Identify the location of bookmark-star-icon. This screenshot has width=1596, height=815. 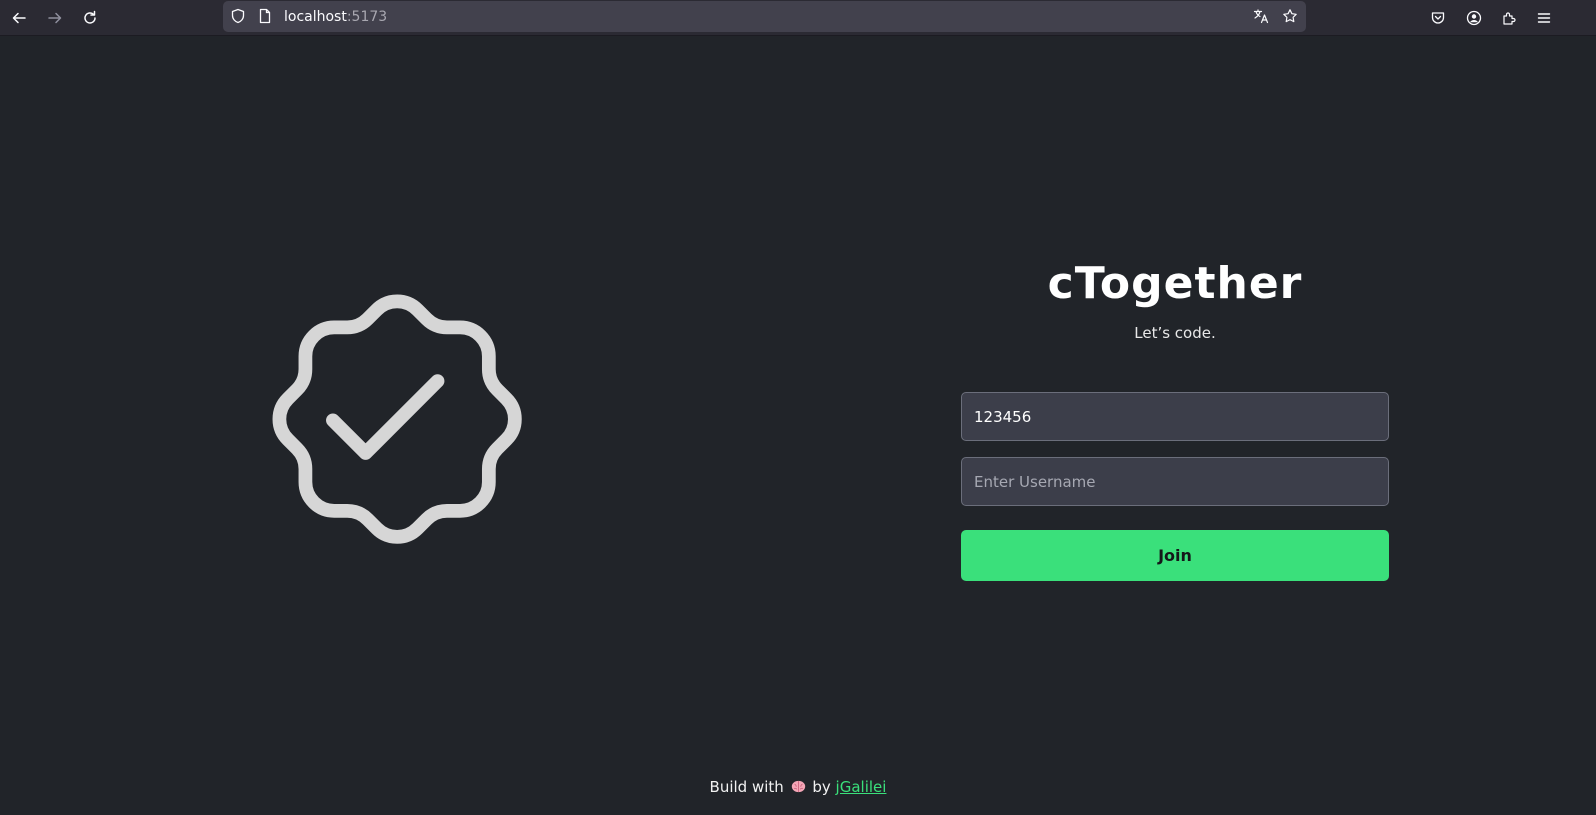
(1290, 16).